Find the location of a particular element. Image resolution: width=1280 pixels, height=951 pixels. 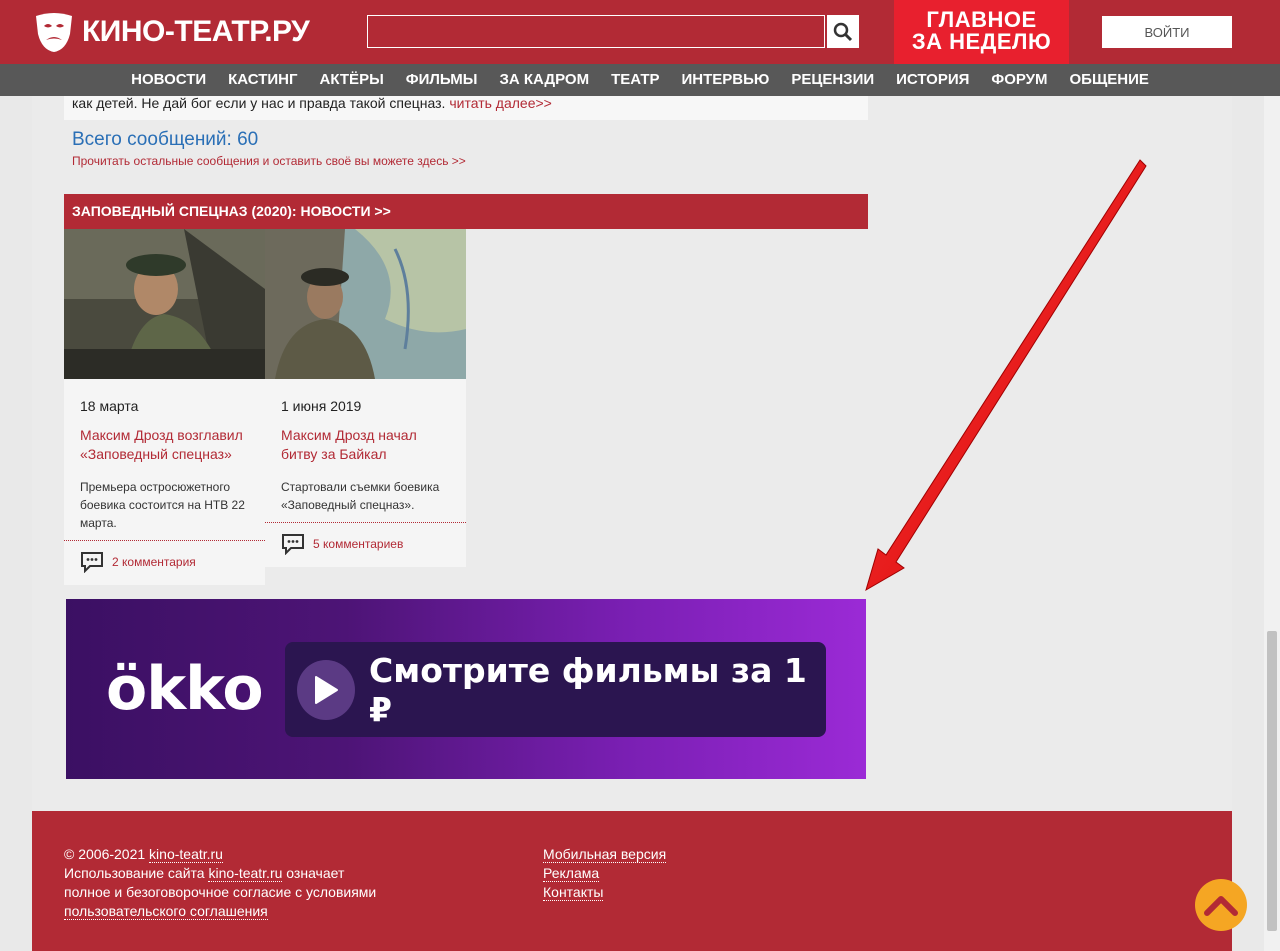

total-messages: Всего сообщений: 60 is located at coordinates (165, 140).